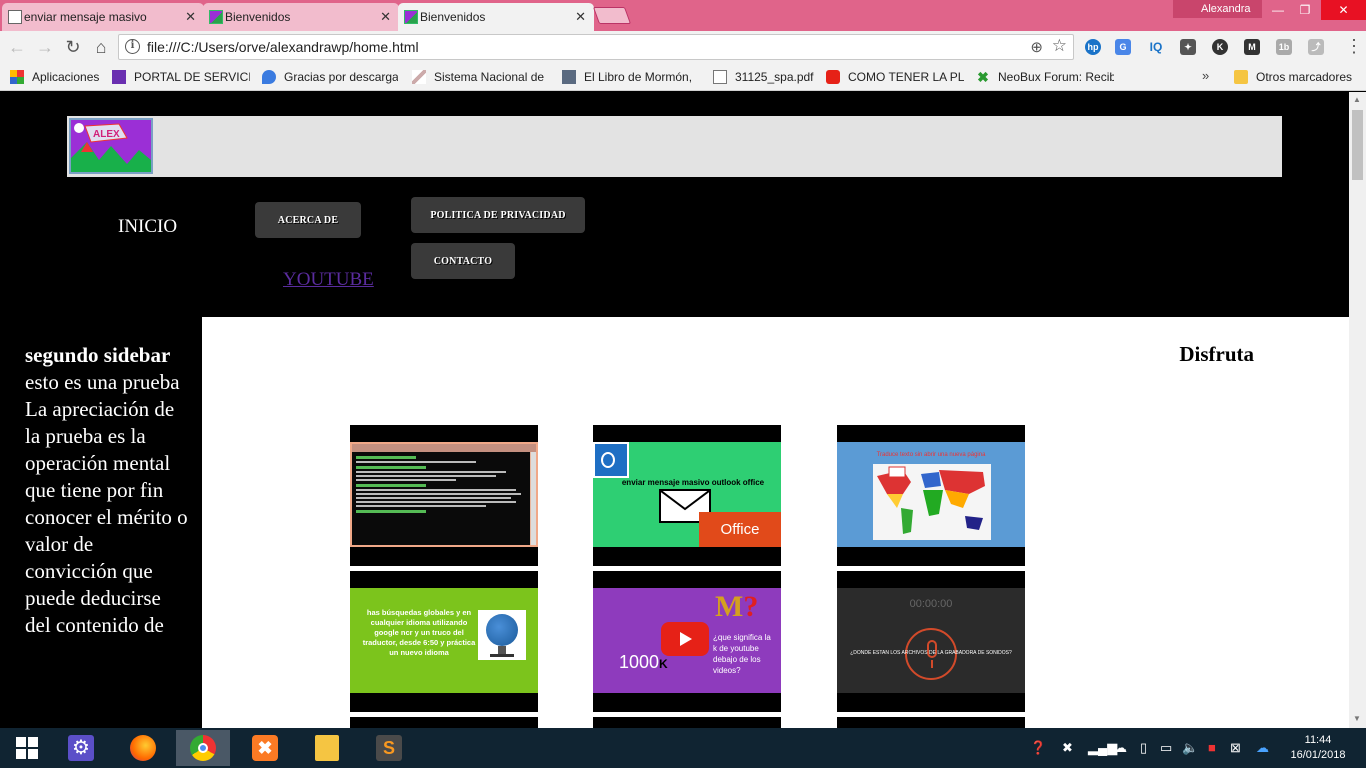  Describe the element at coordinates (1278, 10) in the screenshot. I see `minimize-icon: —` at that location.